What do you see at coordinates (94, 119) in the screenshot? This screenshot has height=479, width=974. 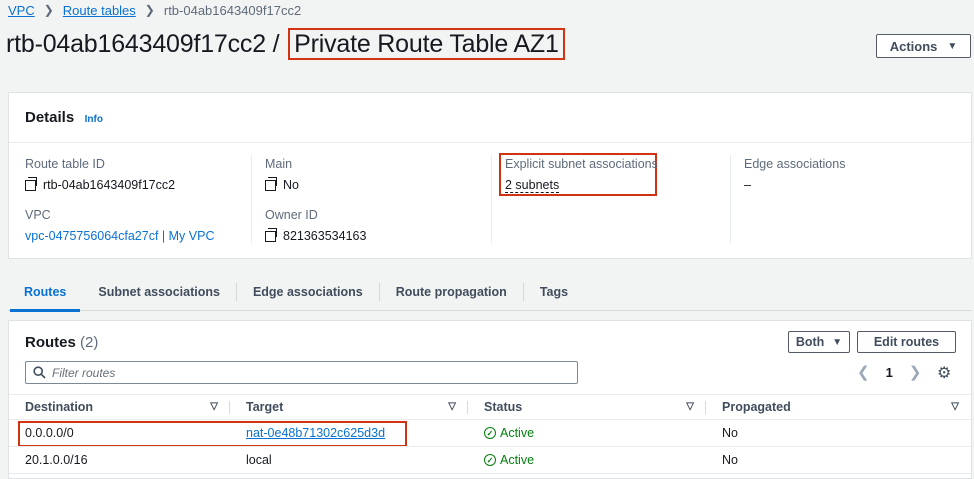 I see `info-link: Info` at bounding box center [94, 119].